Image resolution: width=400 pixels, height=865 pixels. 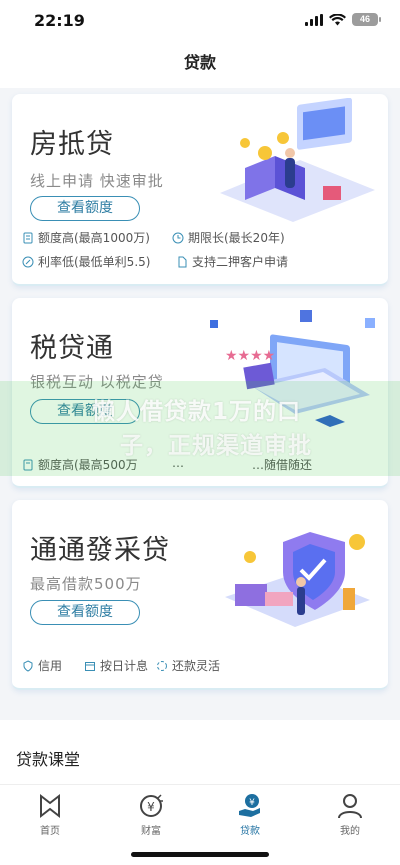 What do you see at coordinates (90, 666) in the screenshot?
I see `calendar-icon` at bounding box center [90, 666].